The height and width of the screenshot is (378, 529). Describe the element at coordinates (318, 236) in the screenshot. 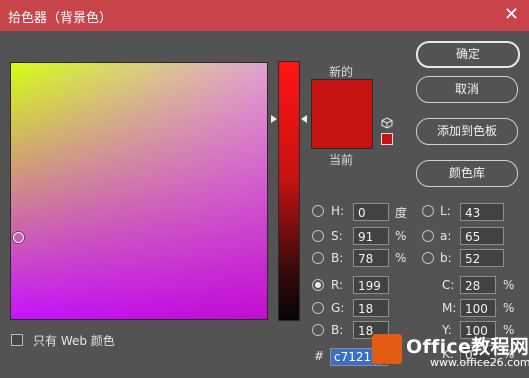

I see `radio-s` at that location.